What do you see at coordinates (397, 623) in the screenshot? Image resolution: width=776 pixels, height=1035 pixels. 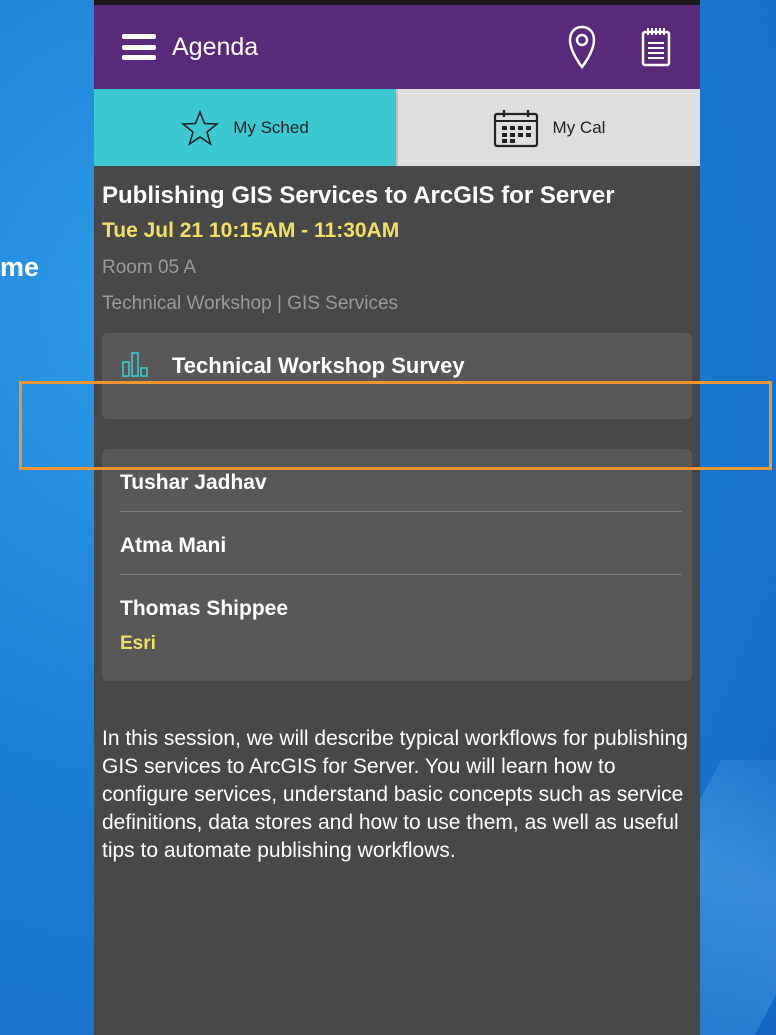 I see `speaker-item: Thomas Shippee Esri` at bounding box center [397, 623].